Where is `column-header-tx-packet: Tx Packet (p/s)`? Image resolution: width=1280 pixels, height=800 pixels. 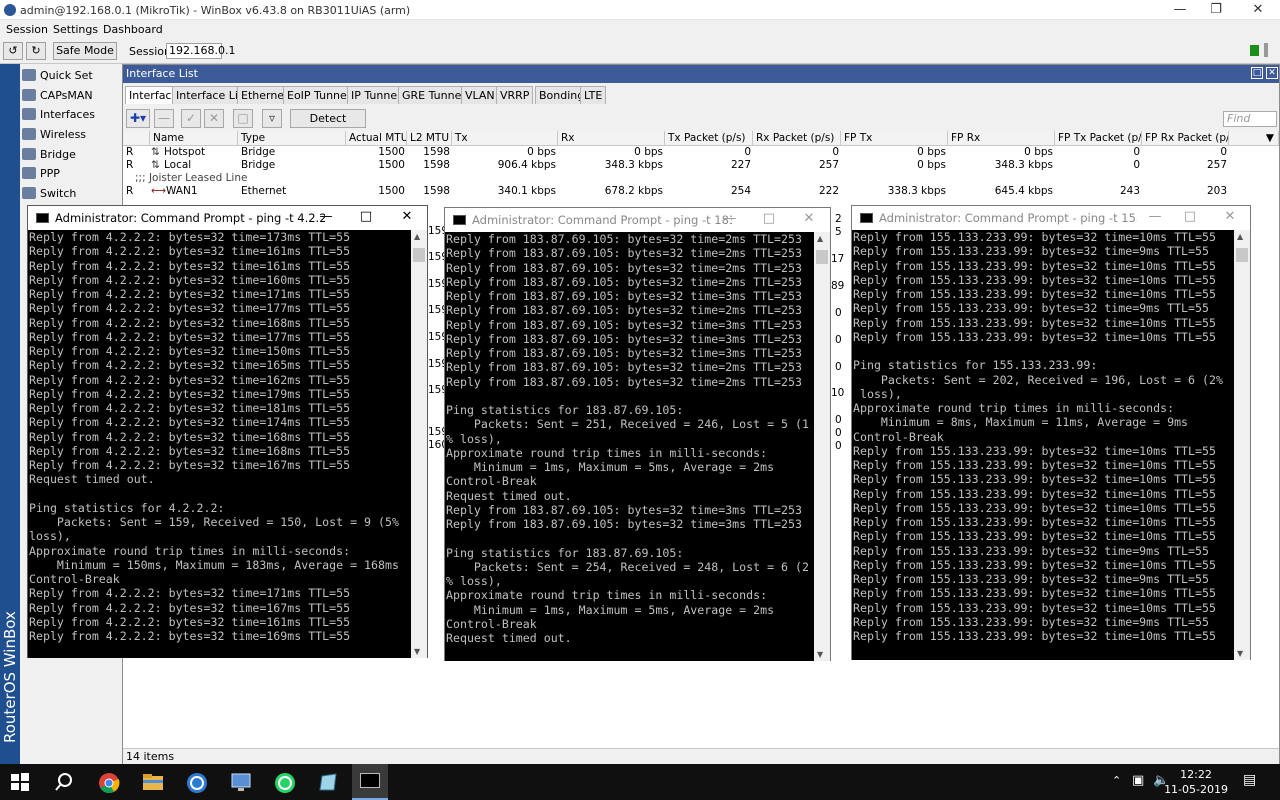
column-header-tx-packet: Tx Packet (p/s) is located at coordinates (709, 138).